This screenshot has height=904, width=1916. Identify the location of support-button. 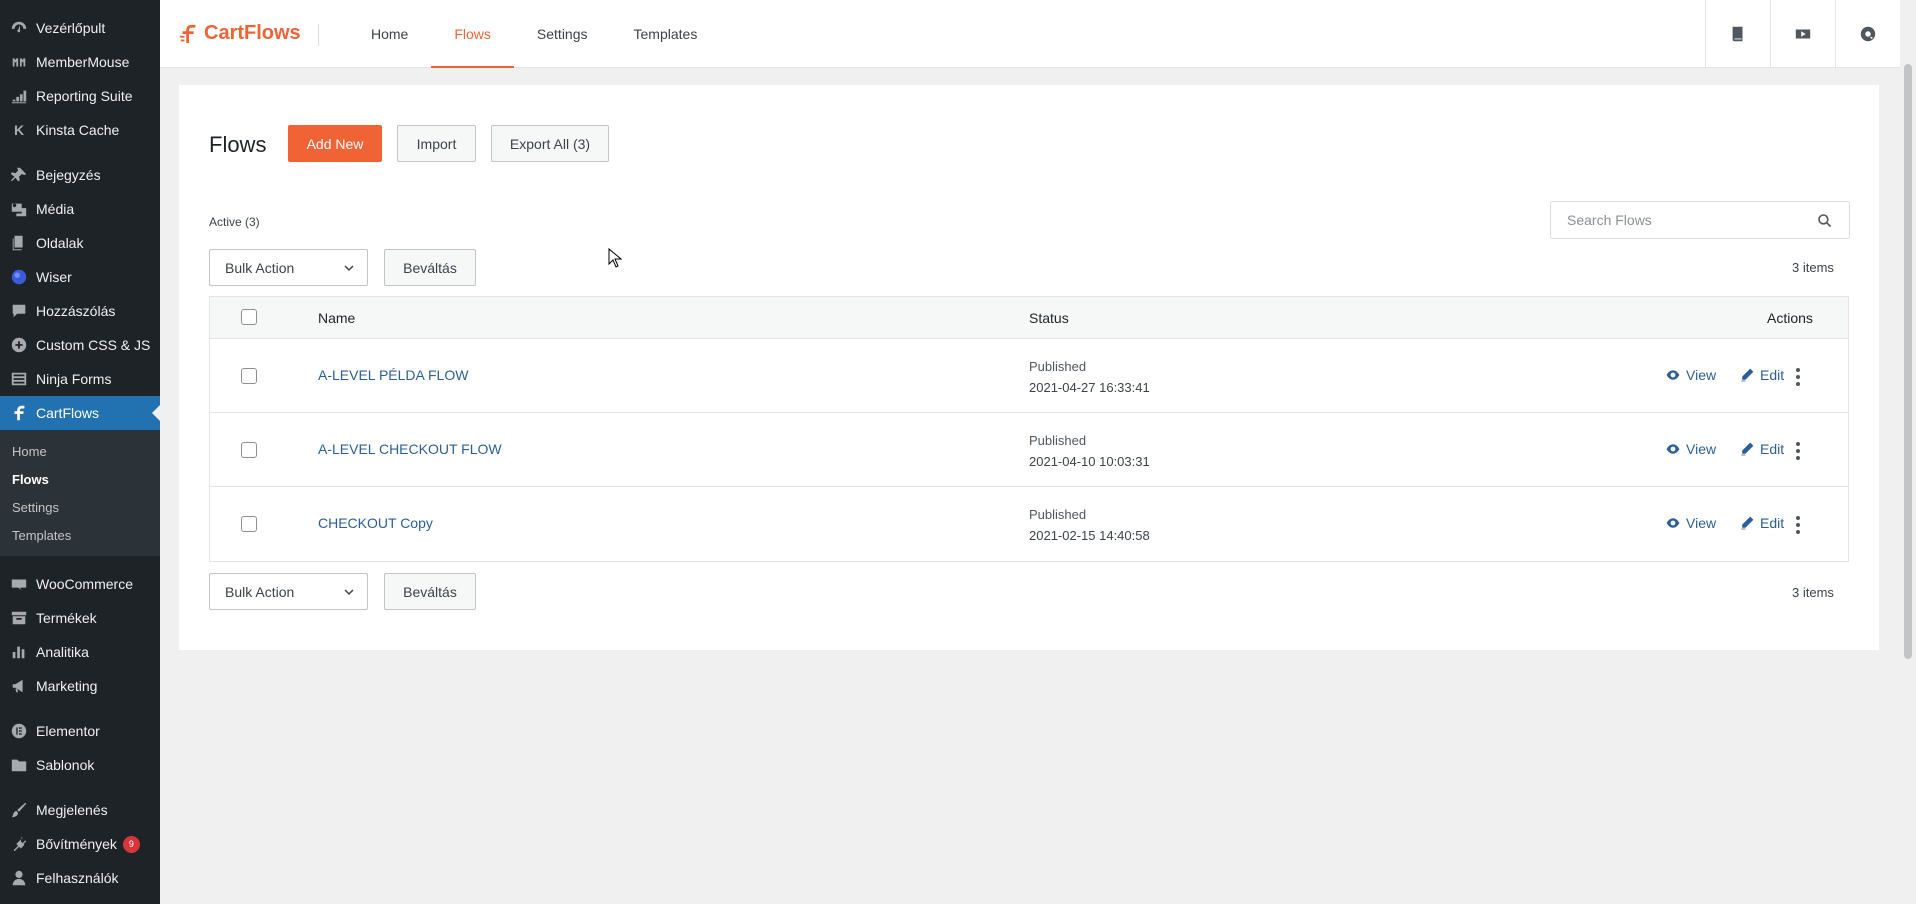
(1867, 34).